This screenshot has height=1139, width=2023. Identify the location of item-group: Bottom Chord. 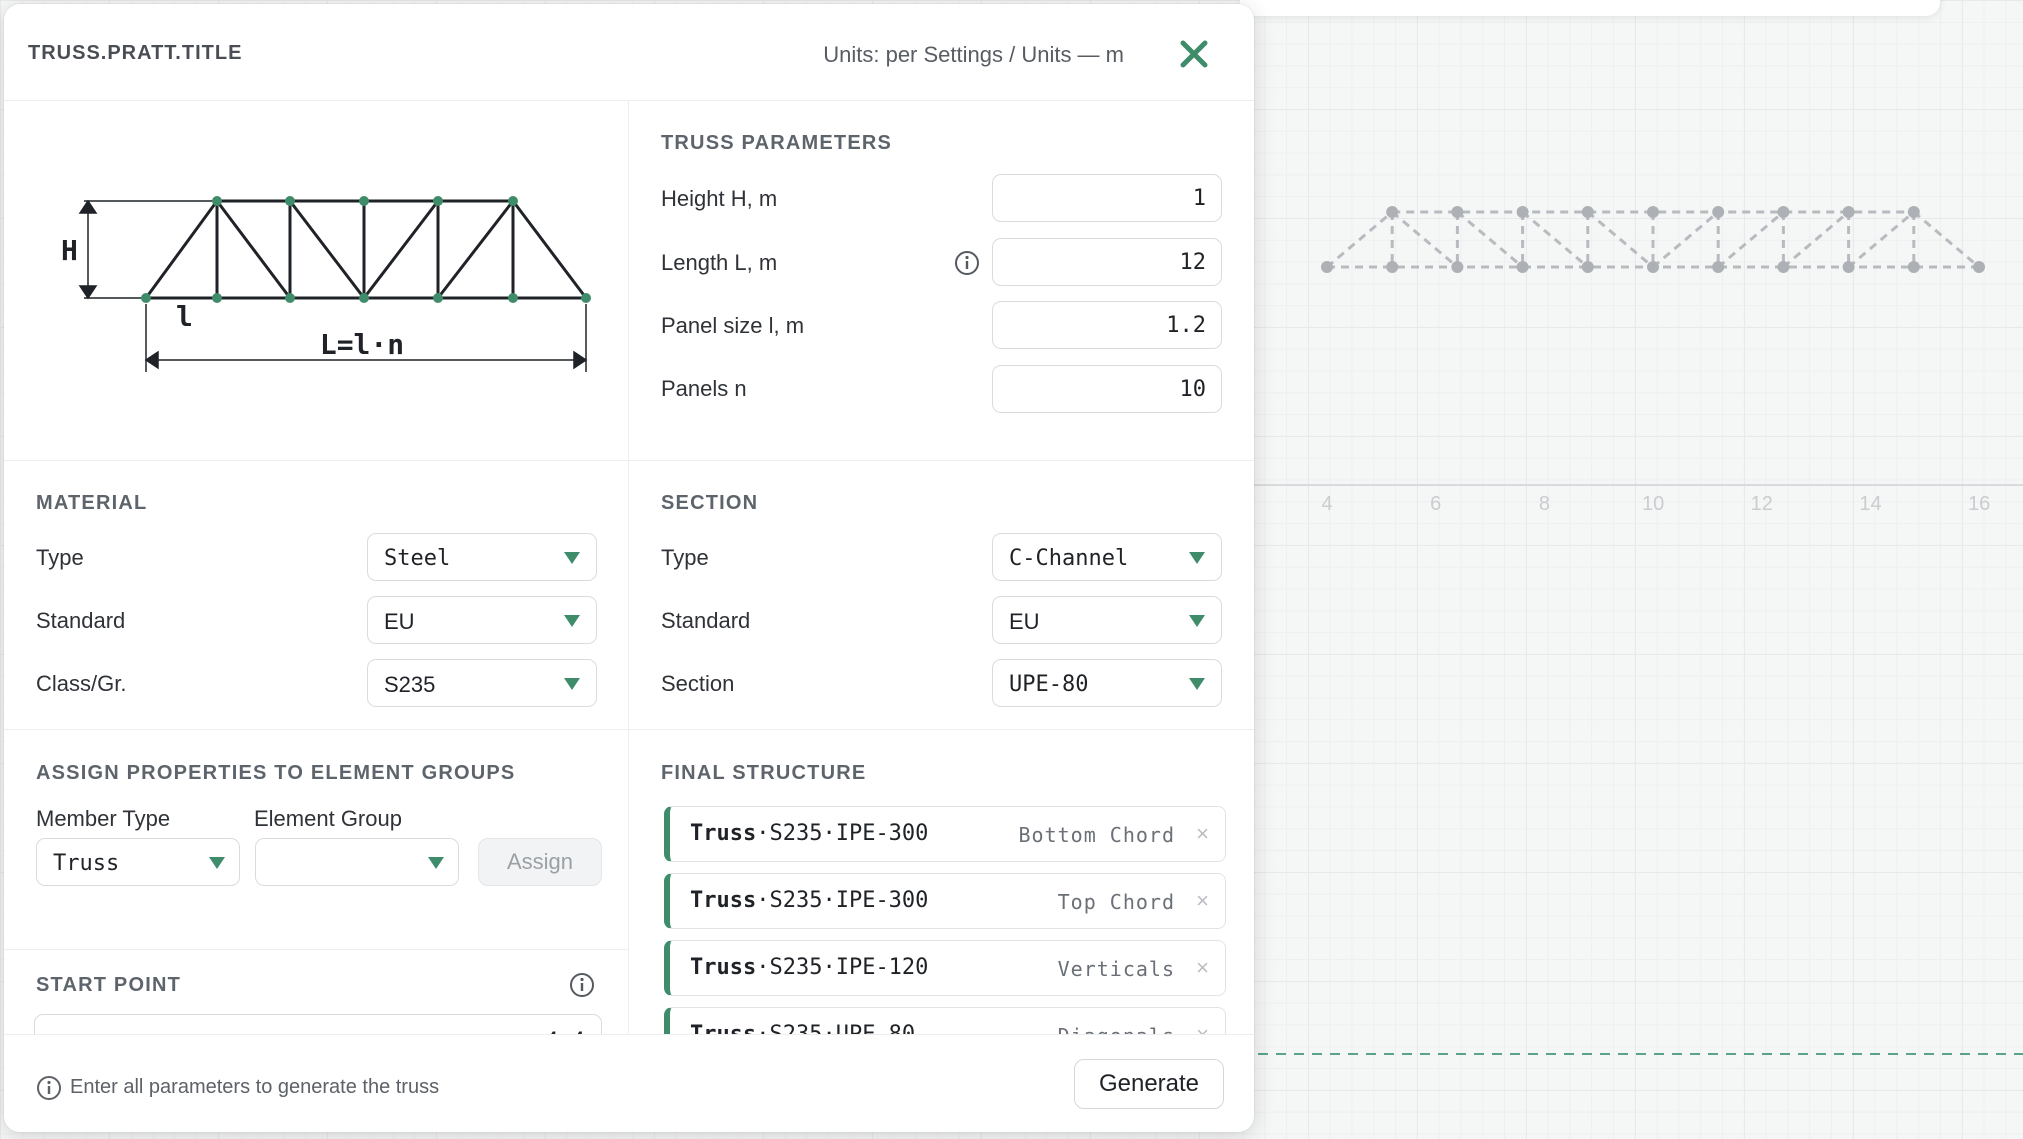
(1096, 835).